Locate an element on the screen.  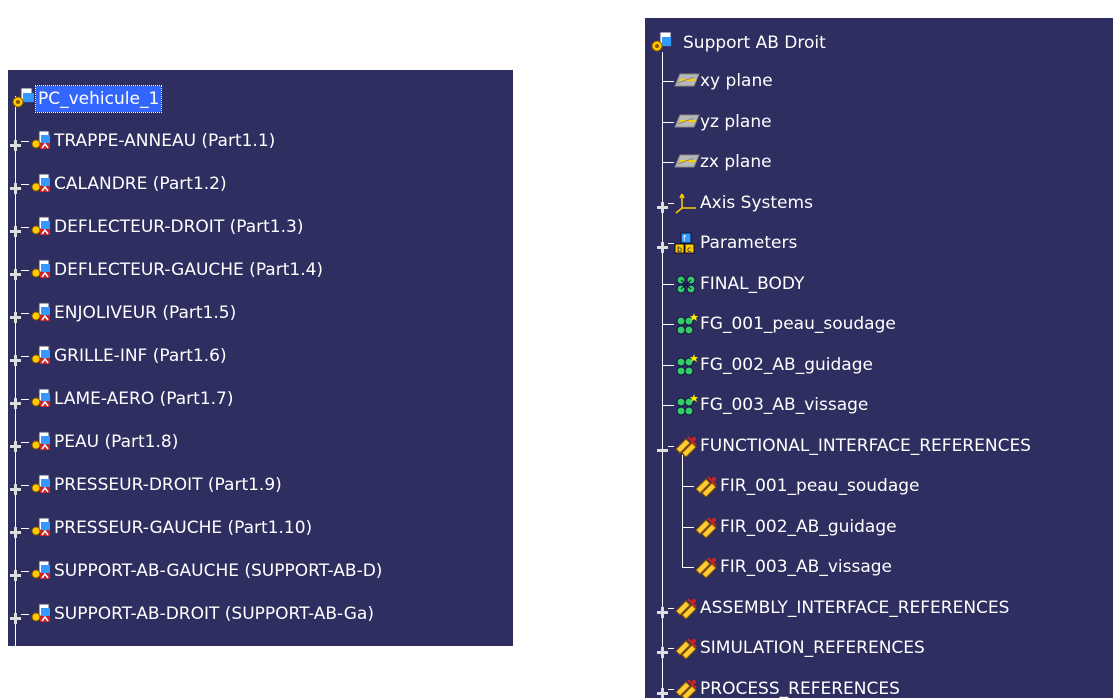
tree-node: DEFLECTEUR-GAUCHE (Part1.4) is located at coordinates (260, 270).